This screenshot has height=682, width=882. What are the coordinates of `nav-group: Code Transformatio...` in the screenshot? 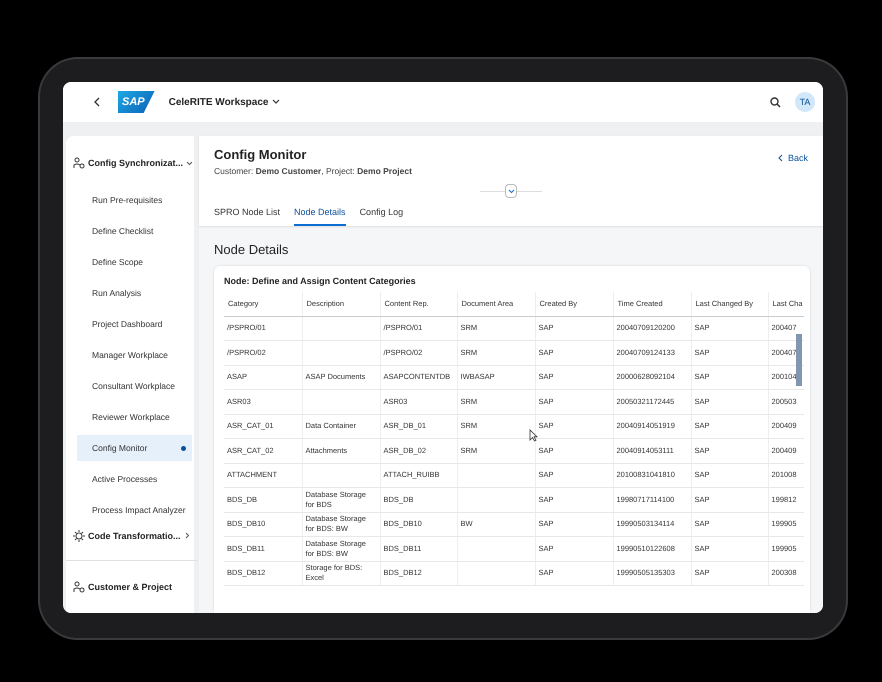 It's located at (135, 536).